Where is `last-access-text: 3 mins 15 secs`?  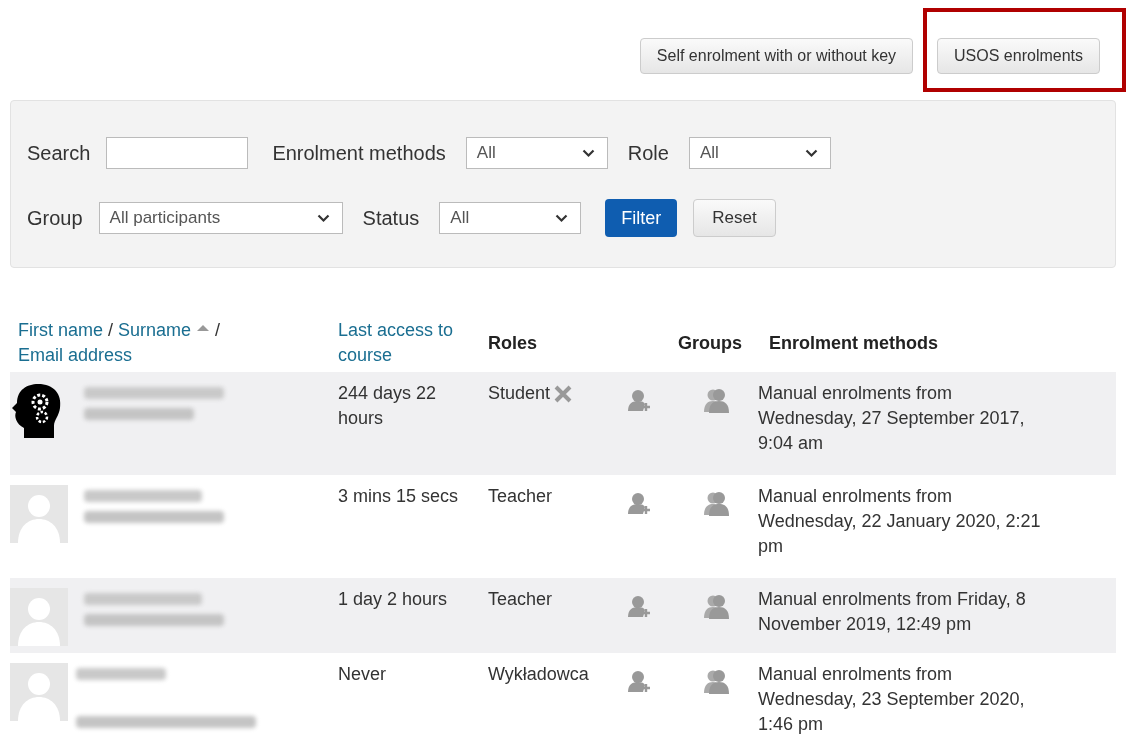
last-access-text: 3 mins 15 secs is located at coordinates (398, 496).